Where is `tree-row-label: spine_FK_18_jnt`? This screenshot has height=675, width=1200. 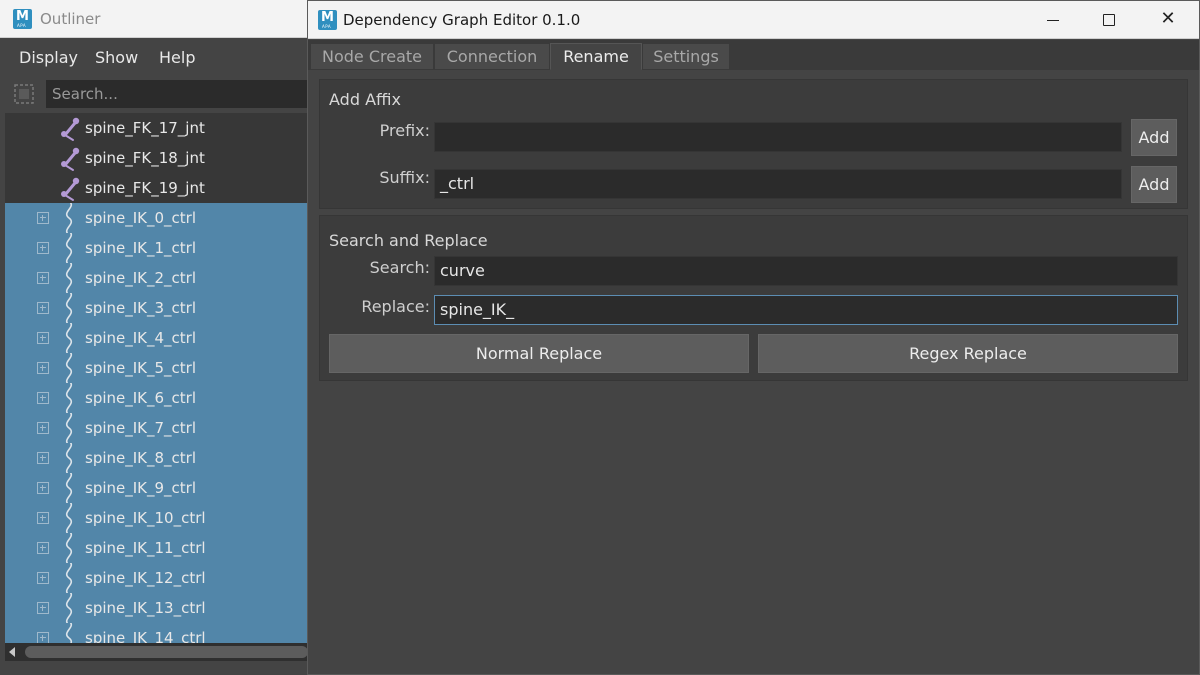
tree-row-label: spine_FK_18_jnt is located at coordinates (145, 158).